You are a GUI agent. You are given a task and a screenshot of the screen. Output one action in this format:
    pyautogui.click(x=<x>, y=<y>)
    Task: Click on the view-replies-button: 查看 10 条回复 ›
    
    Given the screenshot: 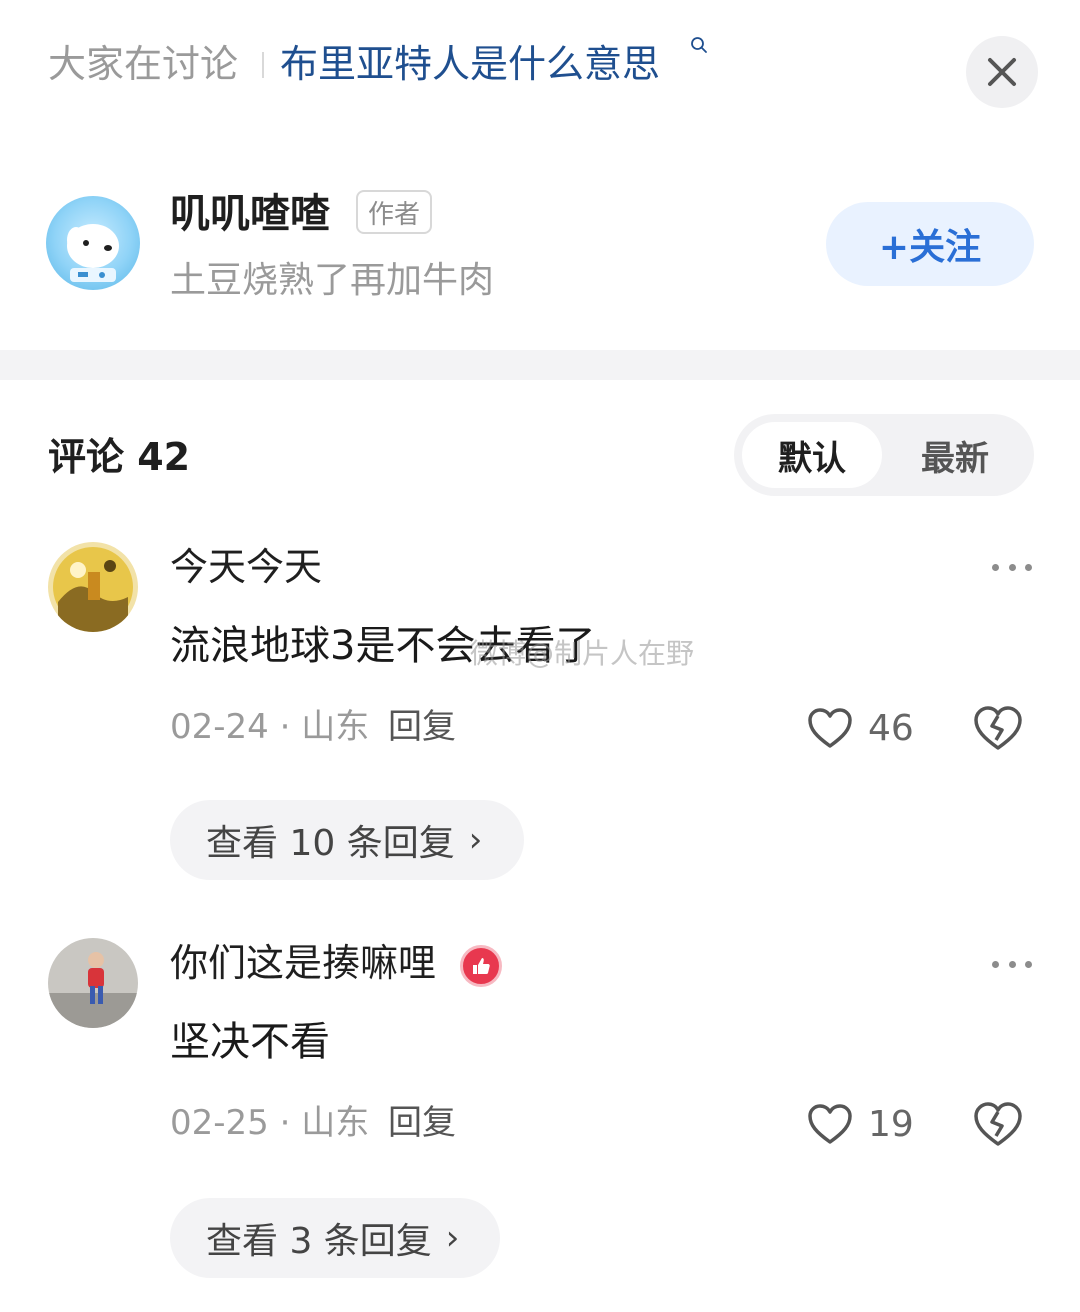 What is the action you would take?
    pyautogui.click(x=347, y=840)
    